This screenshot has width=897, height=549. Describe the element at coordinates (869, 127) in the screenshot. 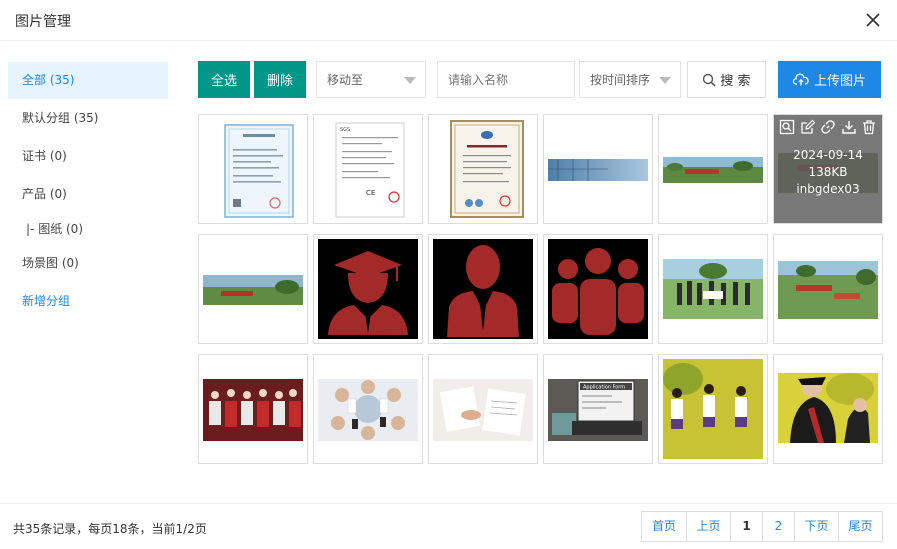

I see `trash-icon` at that location.